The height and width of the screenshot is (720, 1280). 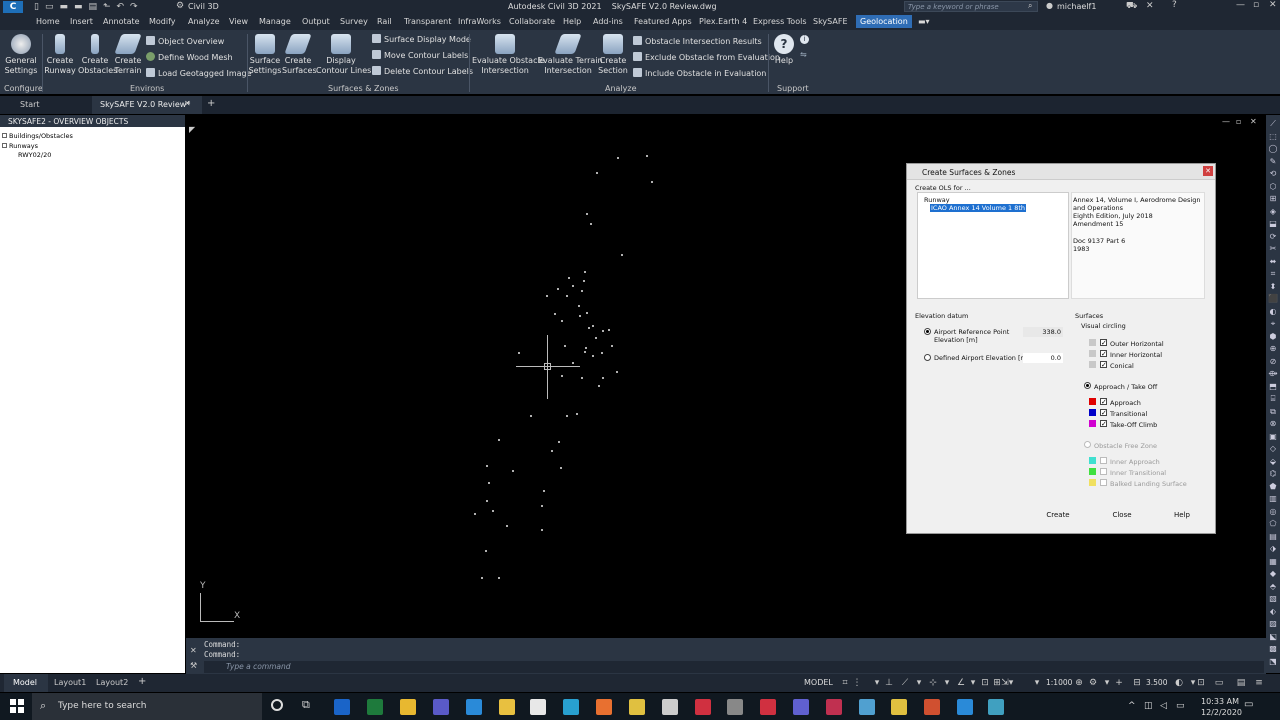 What do you see at coordinates (927, 331) in the screenshot?
I see `arp-radio` at bounding box center [927, 331].